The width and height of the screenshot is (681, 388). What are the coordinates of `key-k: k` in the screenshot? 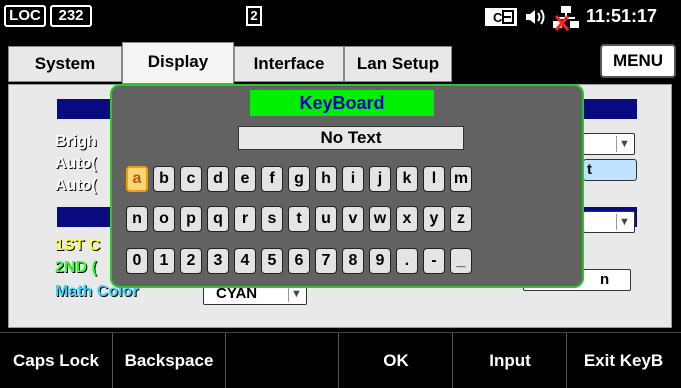 It's located at (407, 179).